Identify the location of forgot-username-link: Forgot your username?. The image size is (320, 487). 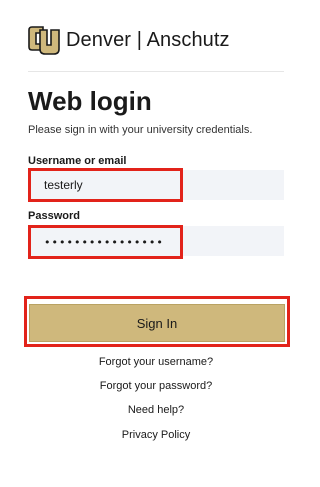
(156, 362).